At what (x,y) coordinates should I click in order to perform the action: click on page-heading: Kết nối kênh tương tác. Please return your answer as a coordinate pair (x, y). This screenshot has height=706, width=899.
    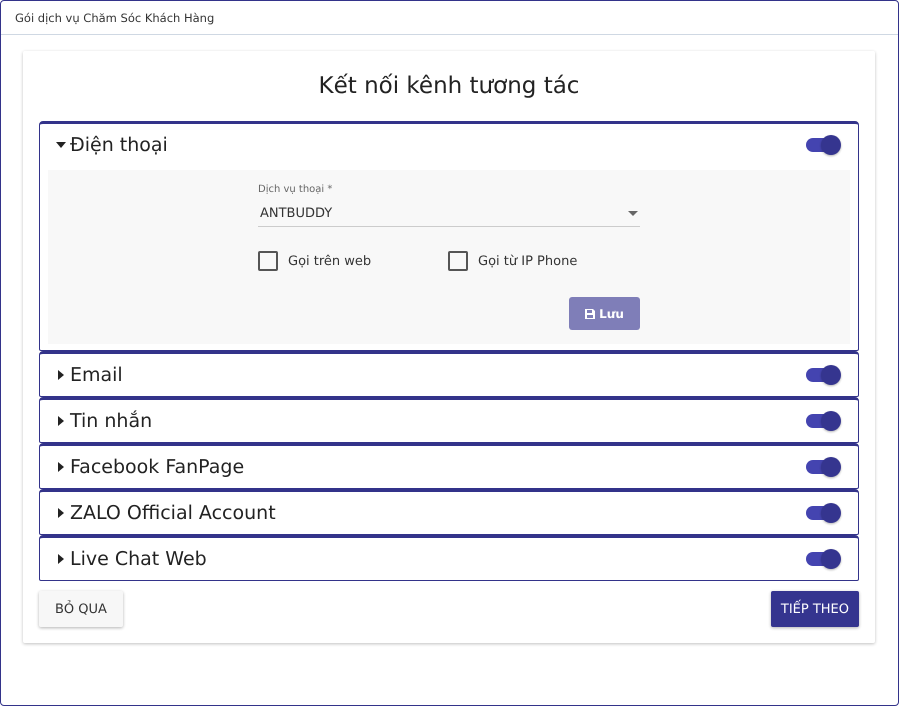
    Looking at the image, I should click on (449, 86).